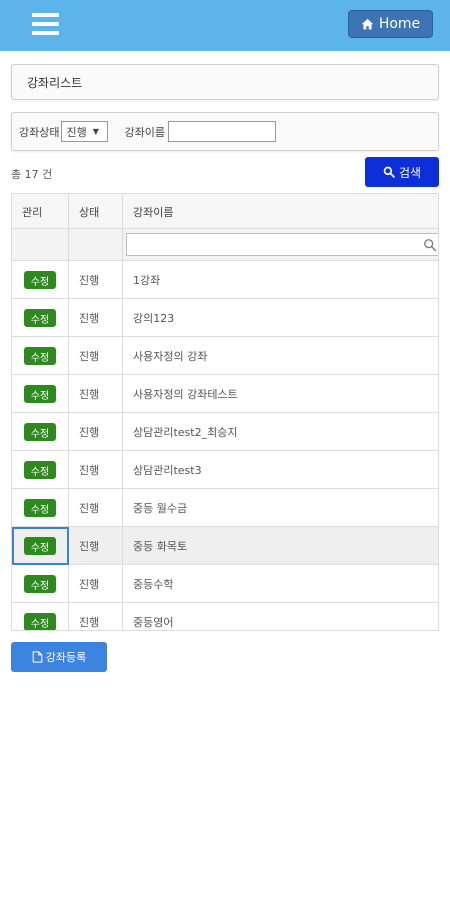  Describe the element at coordinates (280, 211) in the screenshot. I see `header-name: 강좌이름` at that location.